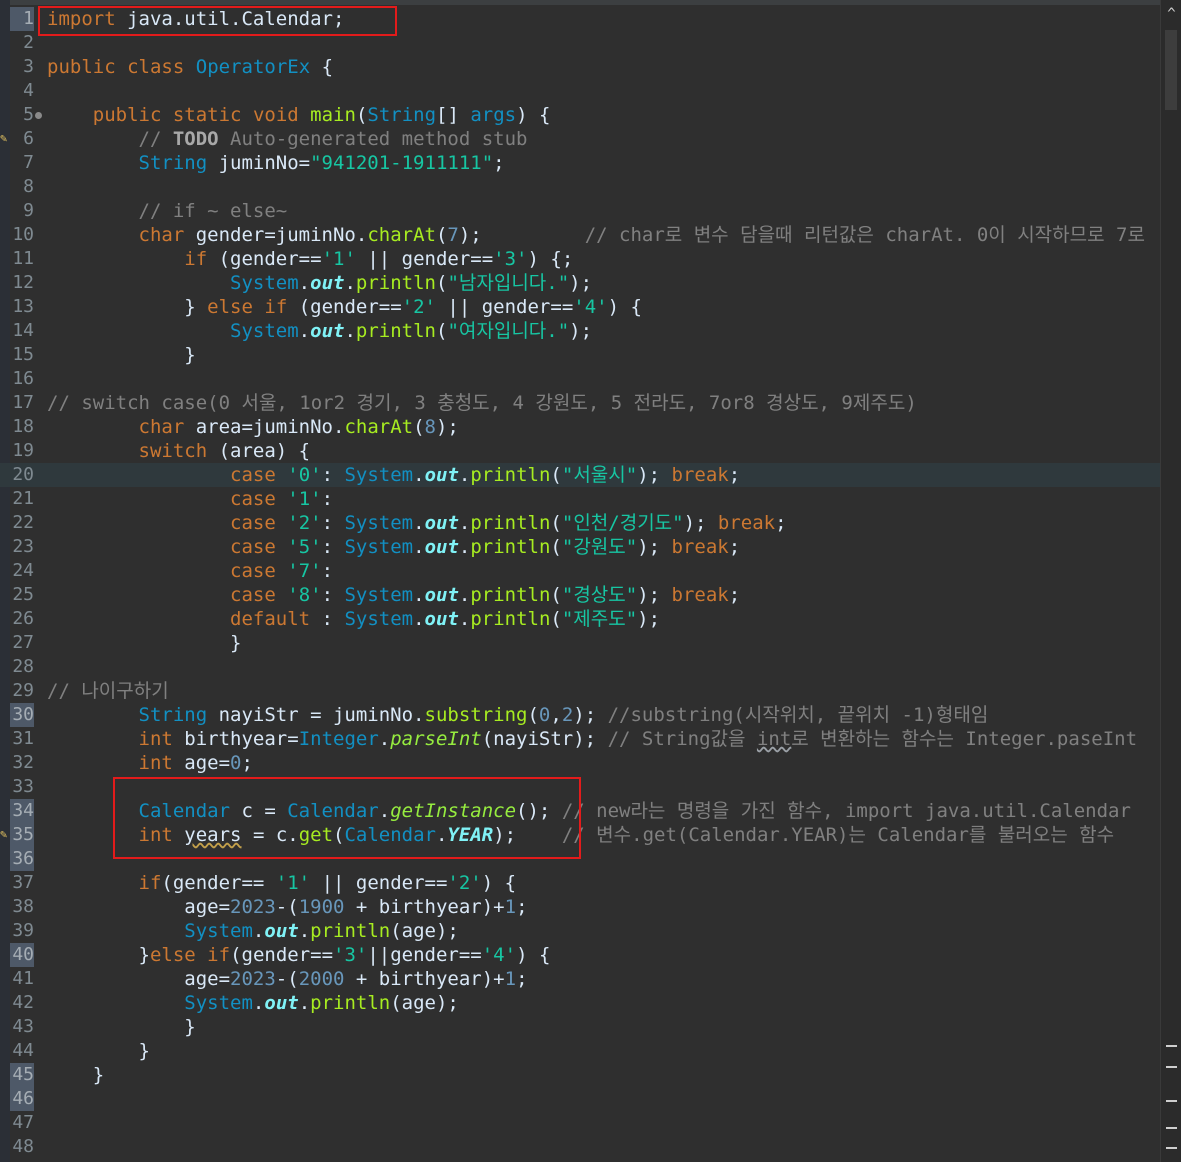  What do you see at coordinates (580, 667) in the screenshot?
I see `code-line: 28` at bounding box center [580, 667].